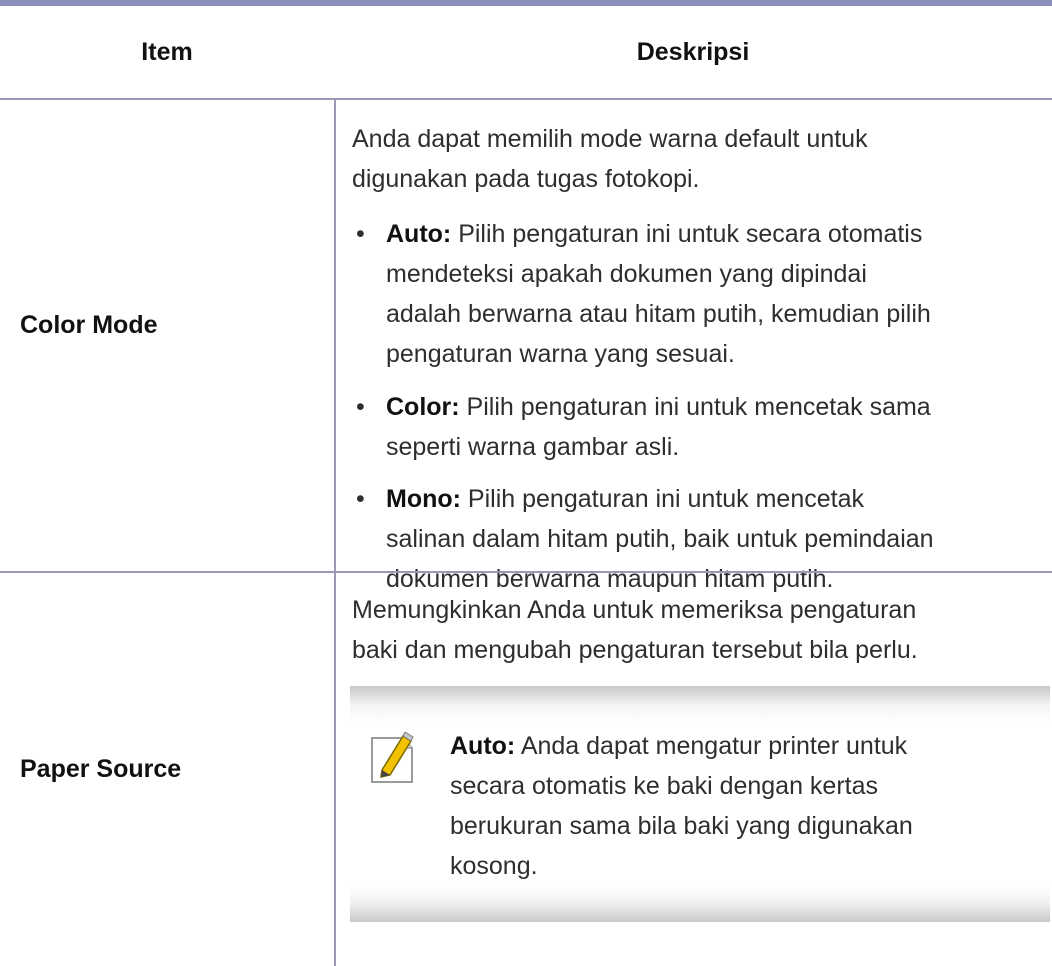 This screenshot has height=966, width=1052. I want to click on table-top-rule, so click(526, 3).